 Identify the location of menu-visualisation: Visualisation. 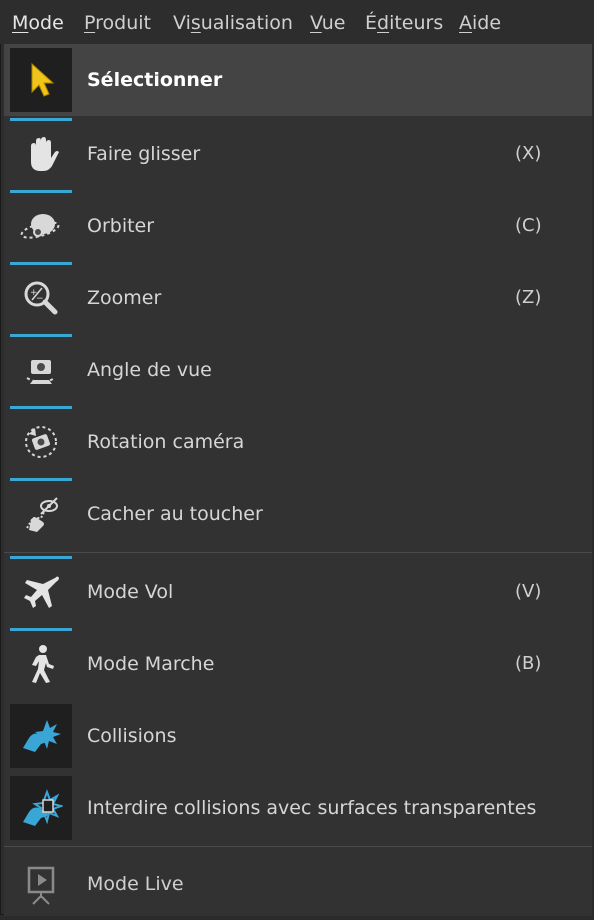
(233, 23).